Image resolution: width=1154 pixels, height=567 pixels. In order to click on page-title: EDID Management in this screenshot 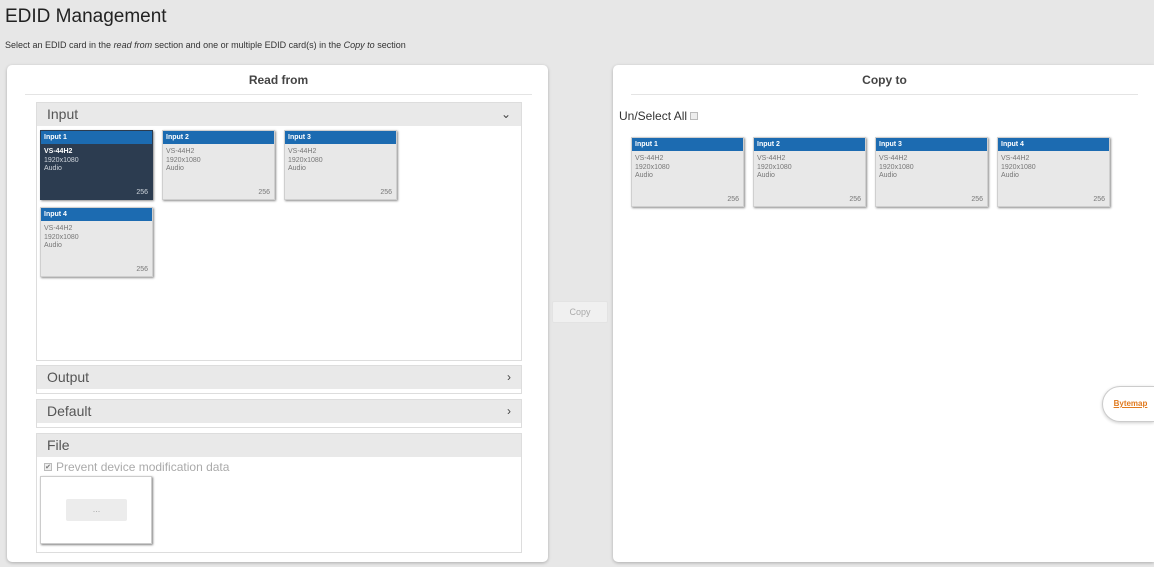, I will do `click(86, 16)`.